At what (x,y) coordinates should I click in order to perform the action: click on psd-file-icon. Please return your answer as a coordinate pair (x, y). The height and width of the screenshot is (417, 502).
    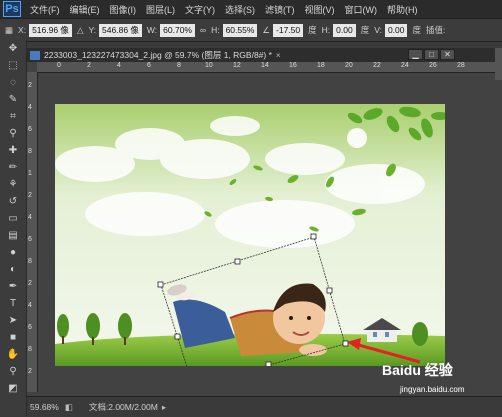
    Looking at the image, I should click on (35, 55).